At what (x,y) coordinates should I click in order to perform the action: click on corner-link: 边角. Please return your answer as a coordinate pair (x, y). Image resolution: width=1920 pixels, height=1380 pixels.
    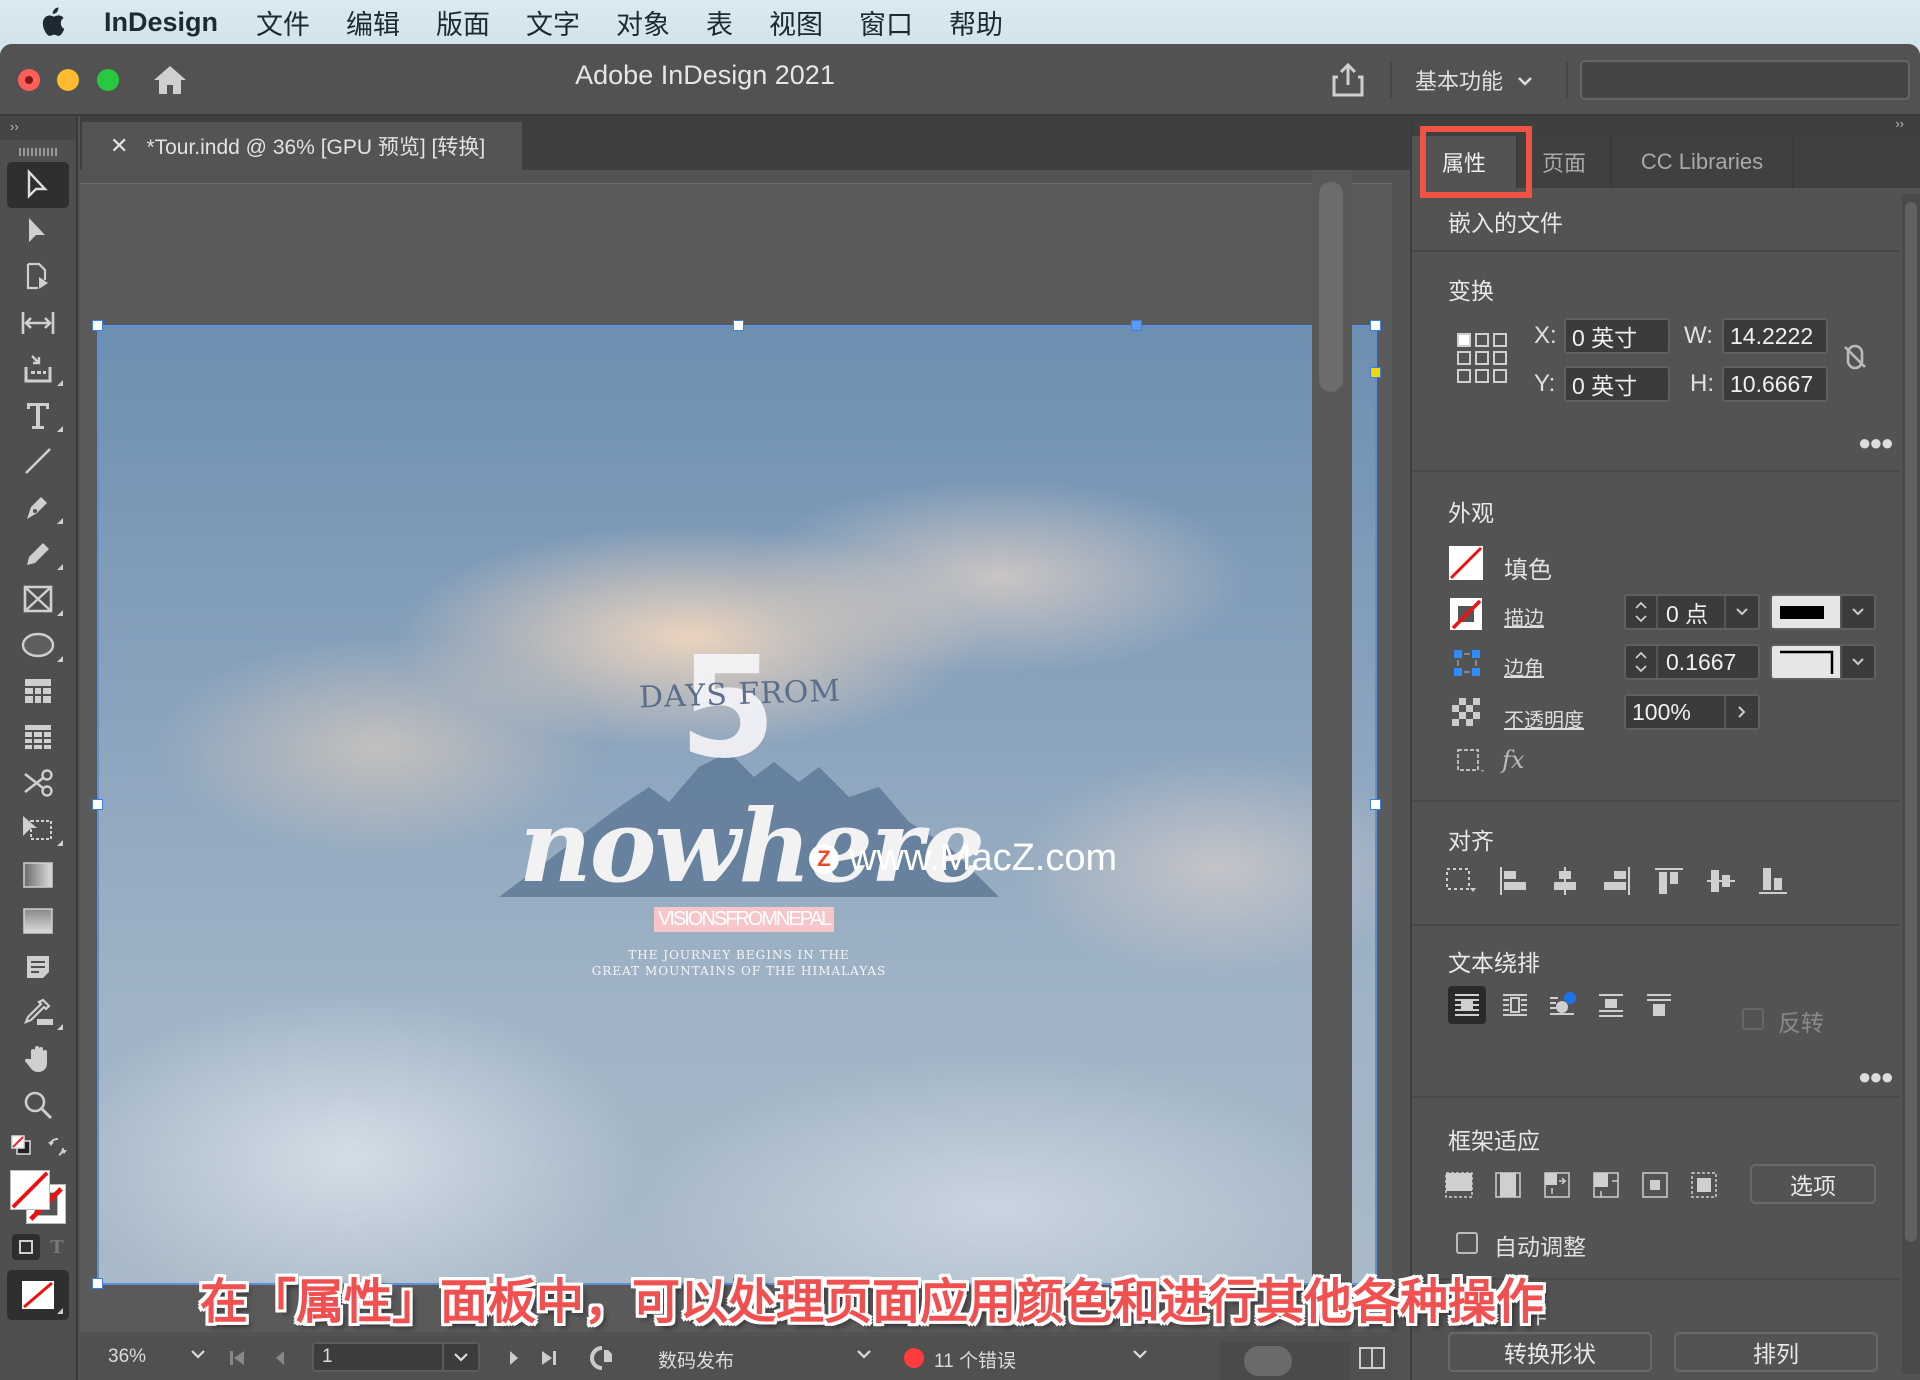
    Looking at the image, I should click on (1524, 666).